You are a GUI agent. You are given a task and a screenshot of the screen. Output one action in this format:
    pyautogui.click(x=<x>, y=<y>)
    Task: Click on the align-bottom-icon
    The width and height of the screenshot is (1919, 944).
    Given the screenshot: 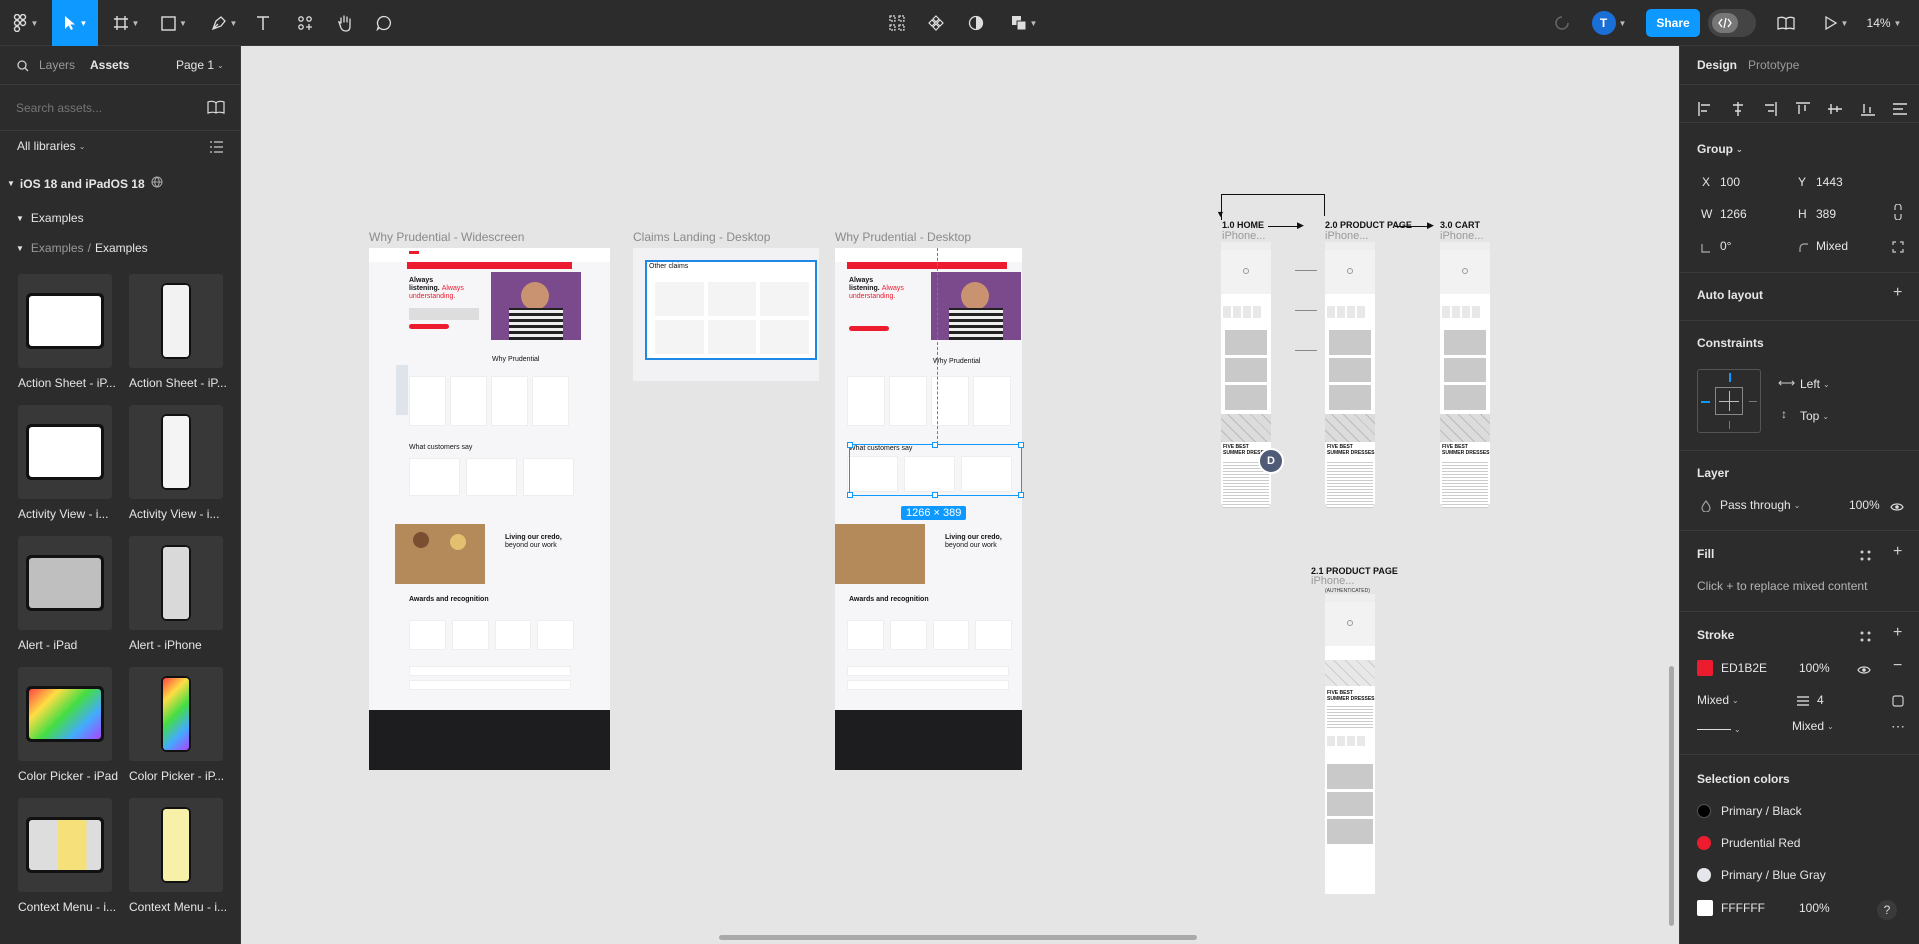 What is the action you would take?
    pyautogui.click(x=1867, y=111)
    